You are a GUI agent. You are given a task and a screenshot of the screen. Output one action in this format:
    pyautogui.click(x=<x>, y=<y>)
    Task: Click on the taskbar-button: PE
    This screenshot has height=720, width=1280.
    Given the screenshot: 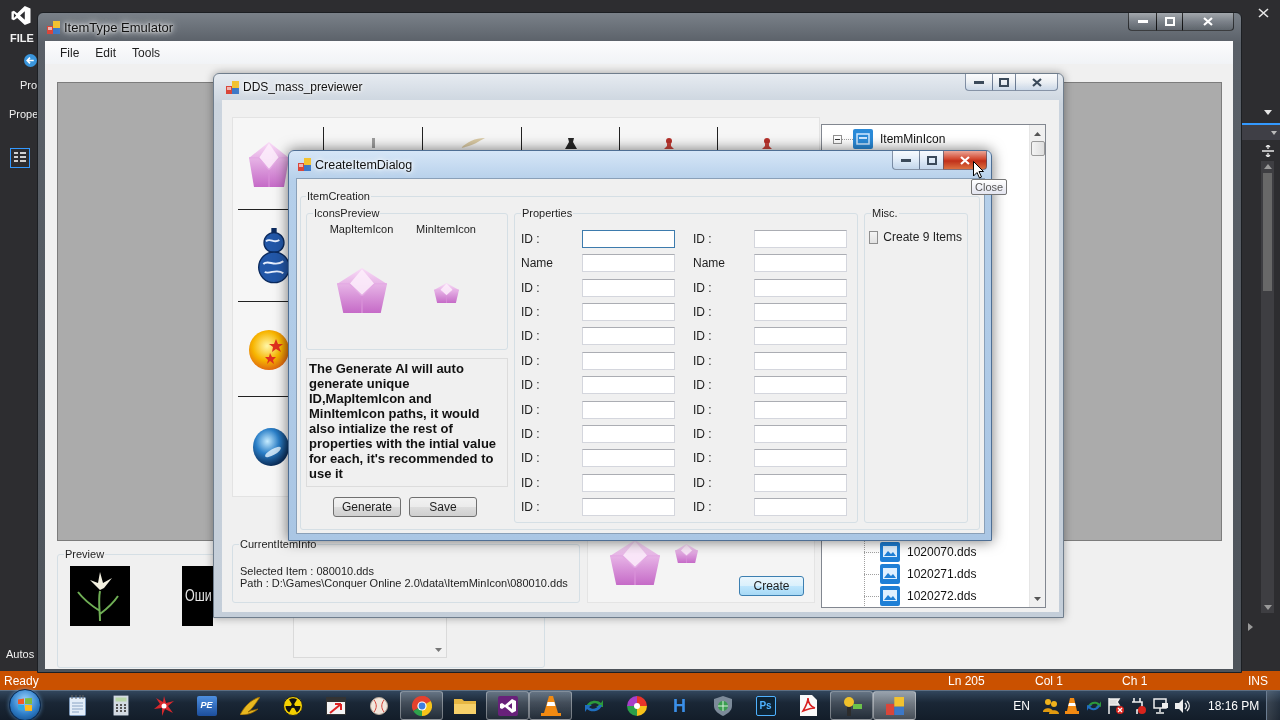 What is the action you would take?
    pyautogui.click(x=206, y=705)
    